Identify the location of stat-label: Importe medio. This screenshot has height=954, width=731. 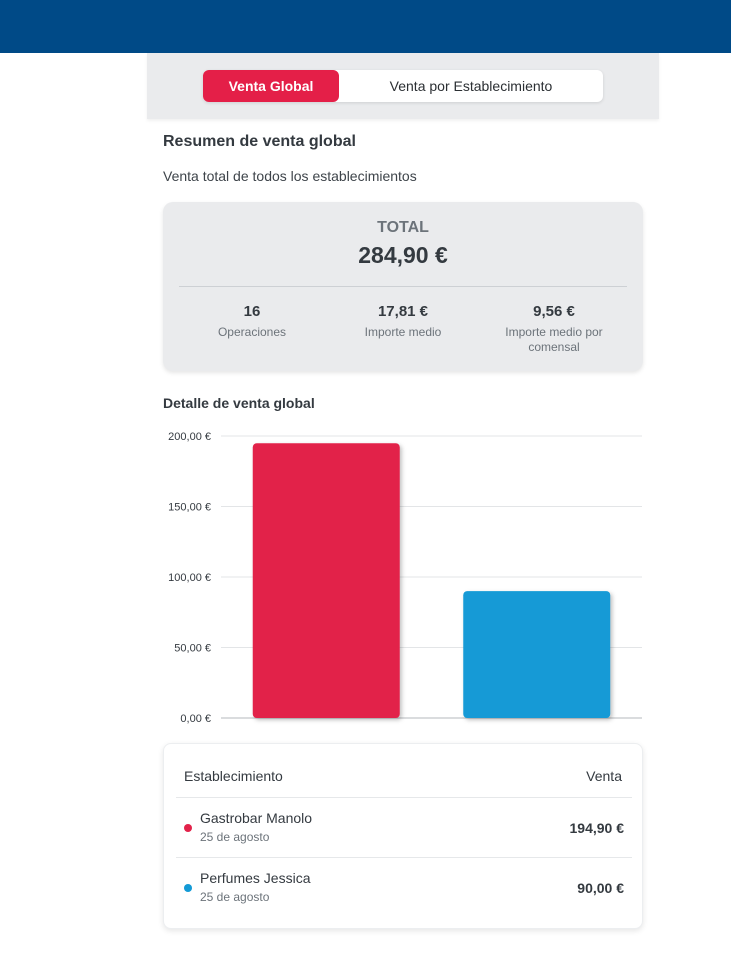
(403, 332).